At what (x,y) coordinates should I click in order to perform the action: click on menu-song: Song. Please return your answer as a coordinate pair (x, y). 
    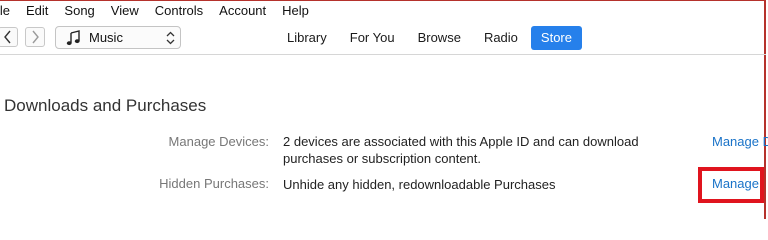
    Looking at the image, I should click on (79, 11).